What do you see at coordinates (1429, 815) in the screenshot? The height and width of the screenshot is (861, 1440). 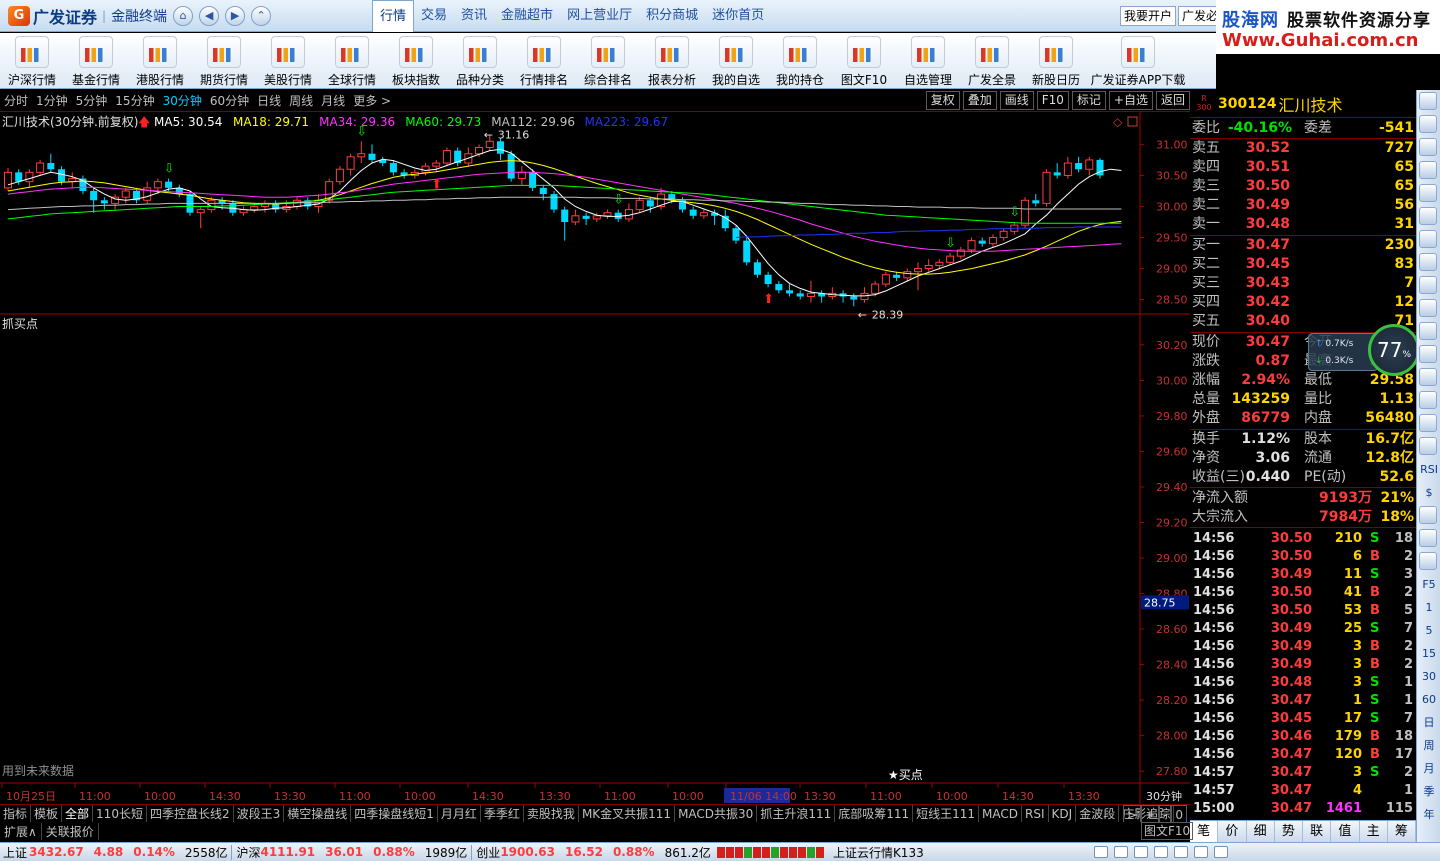 I see `strip-btn-31: 年` at bounding box center [1429, 815].